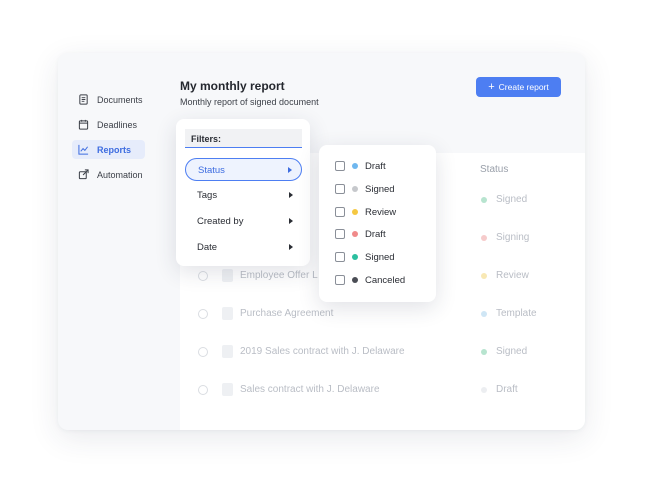 Image resolution: width=651 pixels, height=486 pixels. Describe the element at coordinates (117, 124) in the screenshot. I see `sidebar-item-label: Deadlines` at that location.